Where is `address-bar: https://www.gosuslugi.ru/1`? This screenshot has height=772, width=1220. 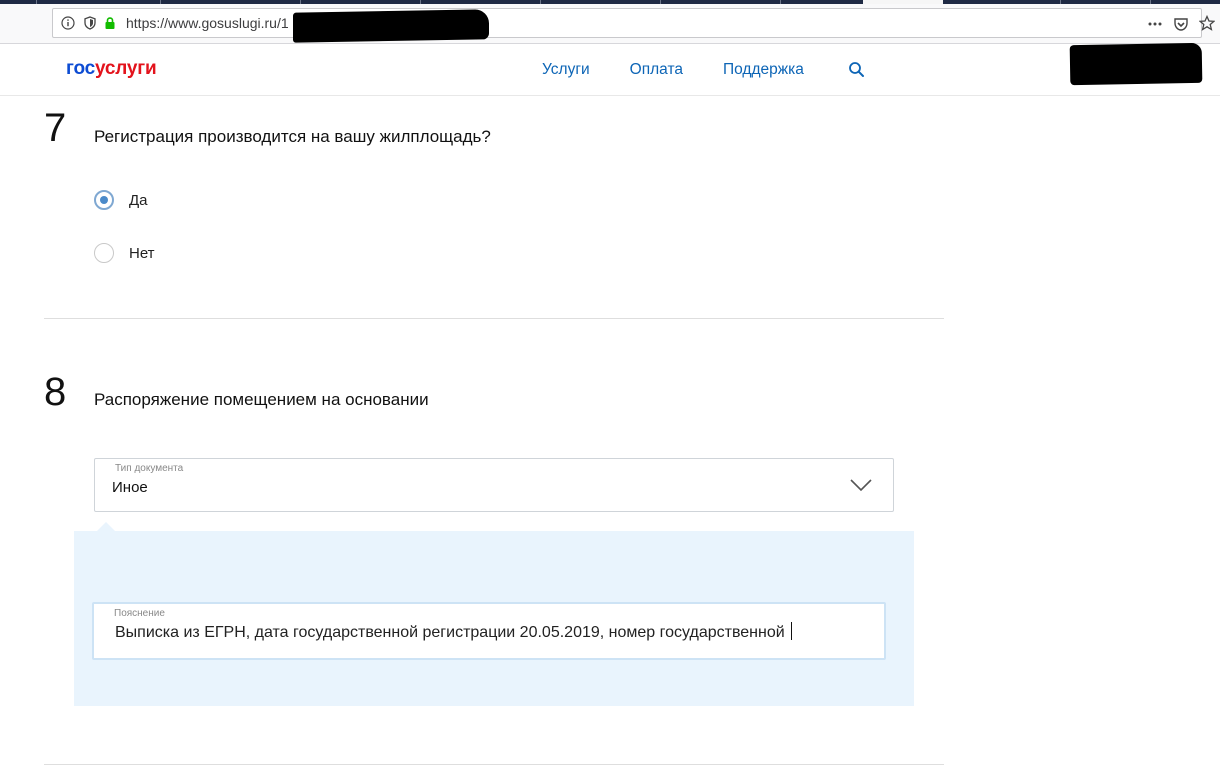
address-bar: https://www.gosuslugi.ru/1 is located at coordinates (633, 25).